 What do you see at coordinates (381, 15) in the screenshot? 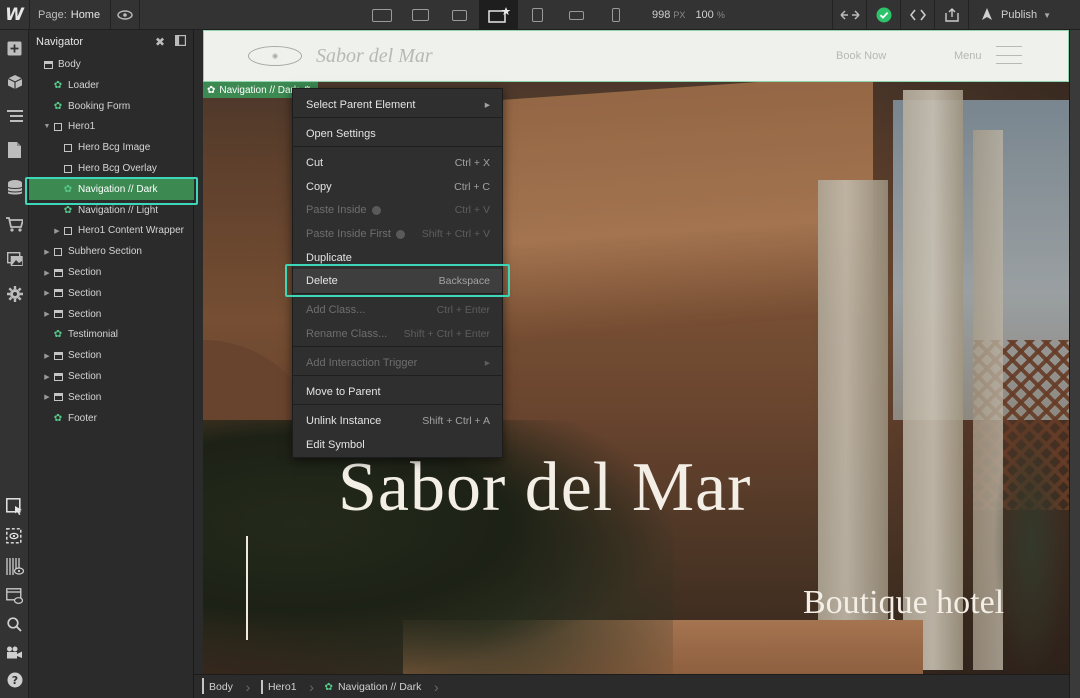
I see `breakpoint-desktop-xl-icon` at bounding box center [381, 15].